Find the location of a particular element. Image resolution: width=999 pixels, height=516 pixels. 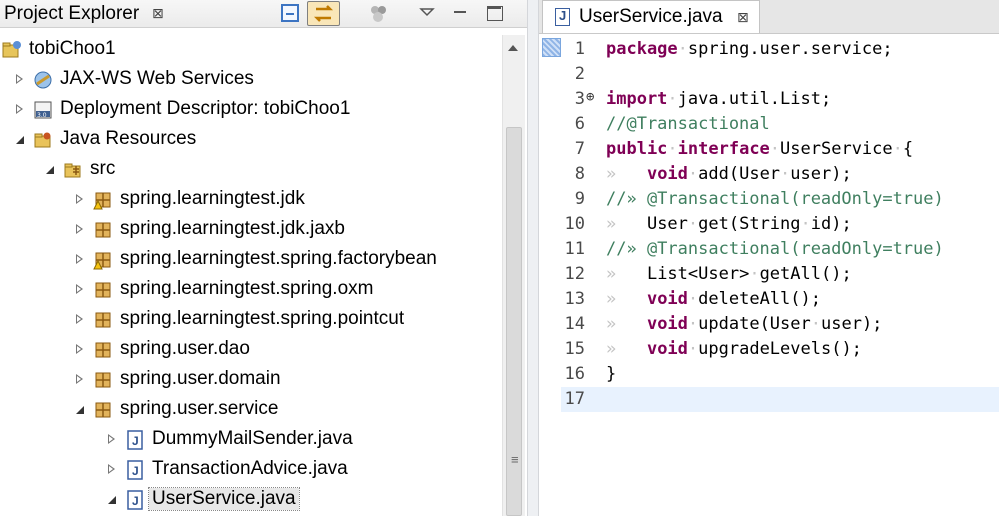

code-line: 8» void·add(User·user); is located at coordinates (780, 174).